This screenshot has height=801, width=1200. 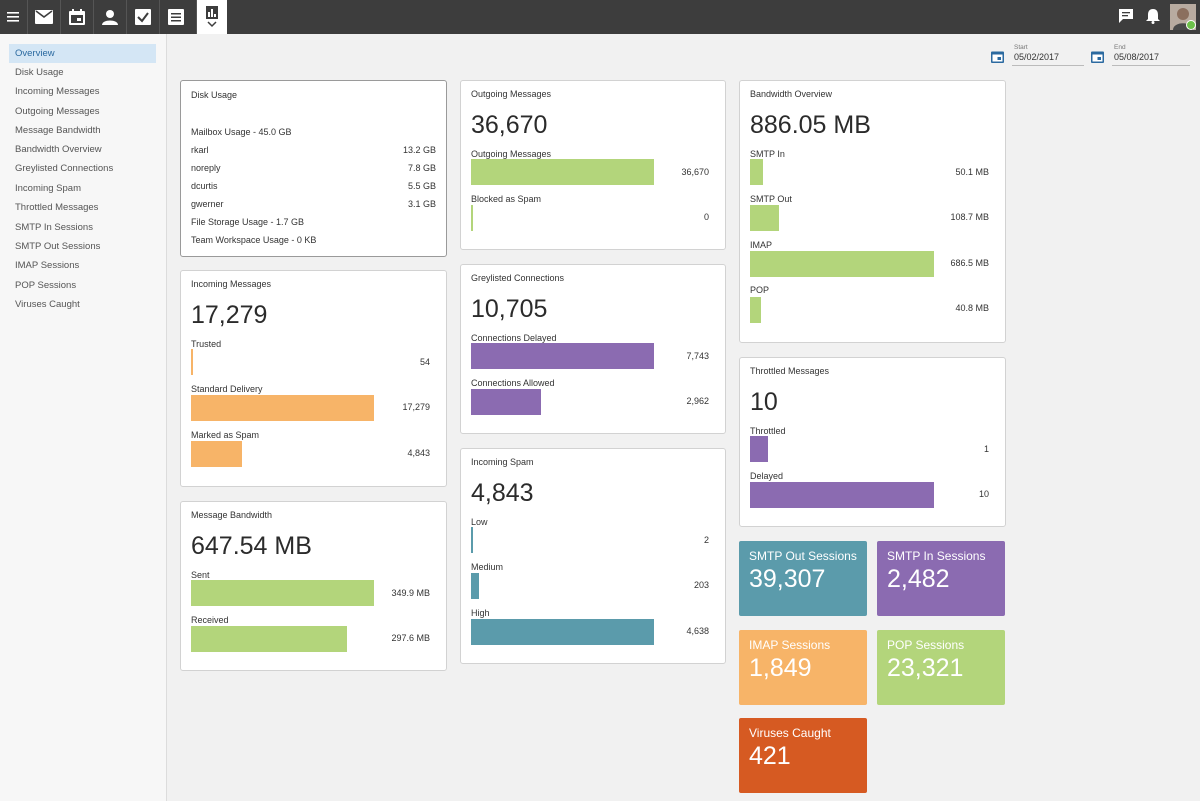 I want to click on bar-label: Low, so click(x=479, y=522).